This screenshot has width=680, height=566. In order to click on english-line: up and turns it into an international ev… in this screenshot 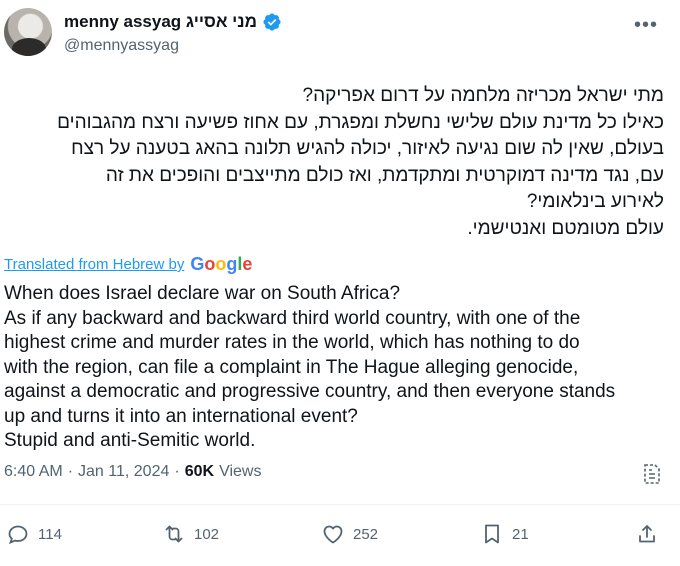, I will do `click(181, 416)`.